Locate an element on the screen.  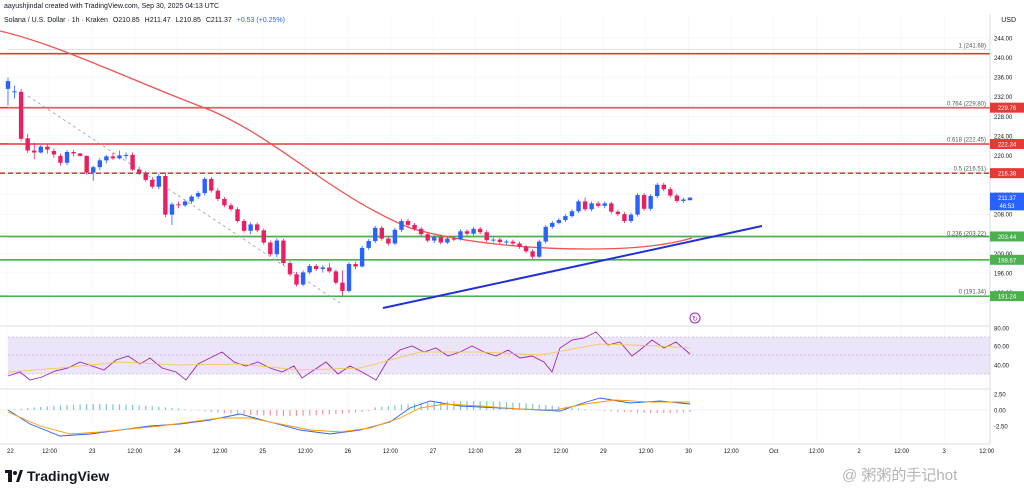
rsi-tick-label: 80.00 is located at coordinates (1002, 330).